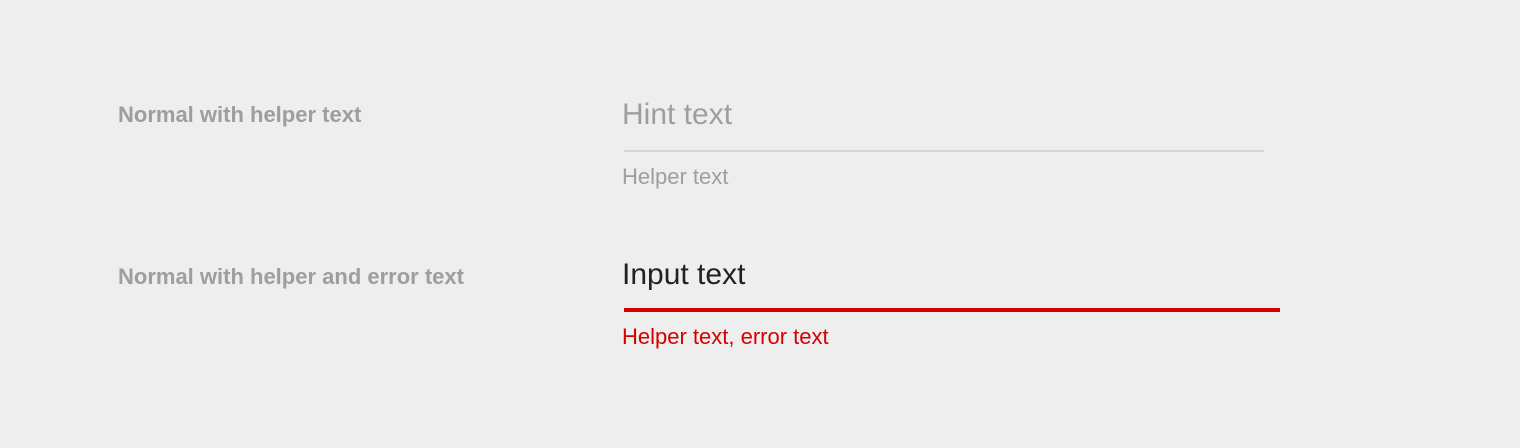 The height and width of the screenshot is (448, 1520). What do you see at coordinates (675, 176) in the screenshot?
I see `helper-text: Helper text` at bounding box center [675, 176].